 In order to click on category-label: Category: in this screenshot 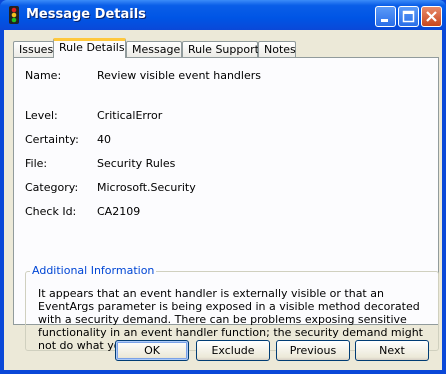, I will do `click(52, 187)`.